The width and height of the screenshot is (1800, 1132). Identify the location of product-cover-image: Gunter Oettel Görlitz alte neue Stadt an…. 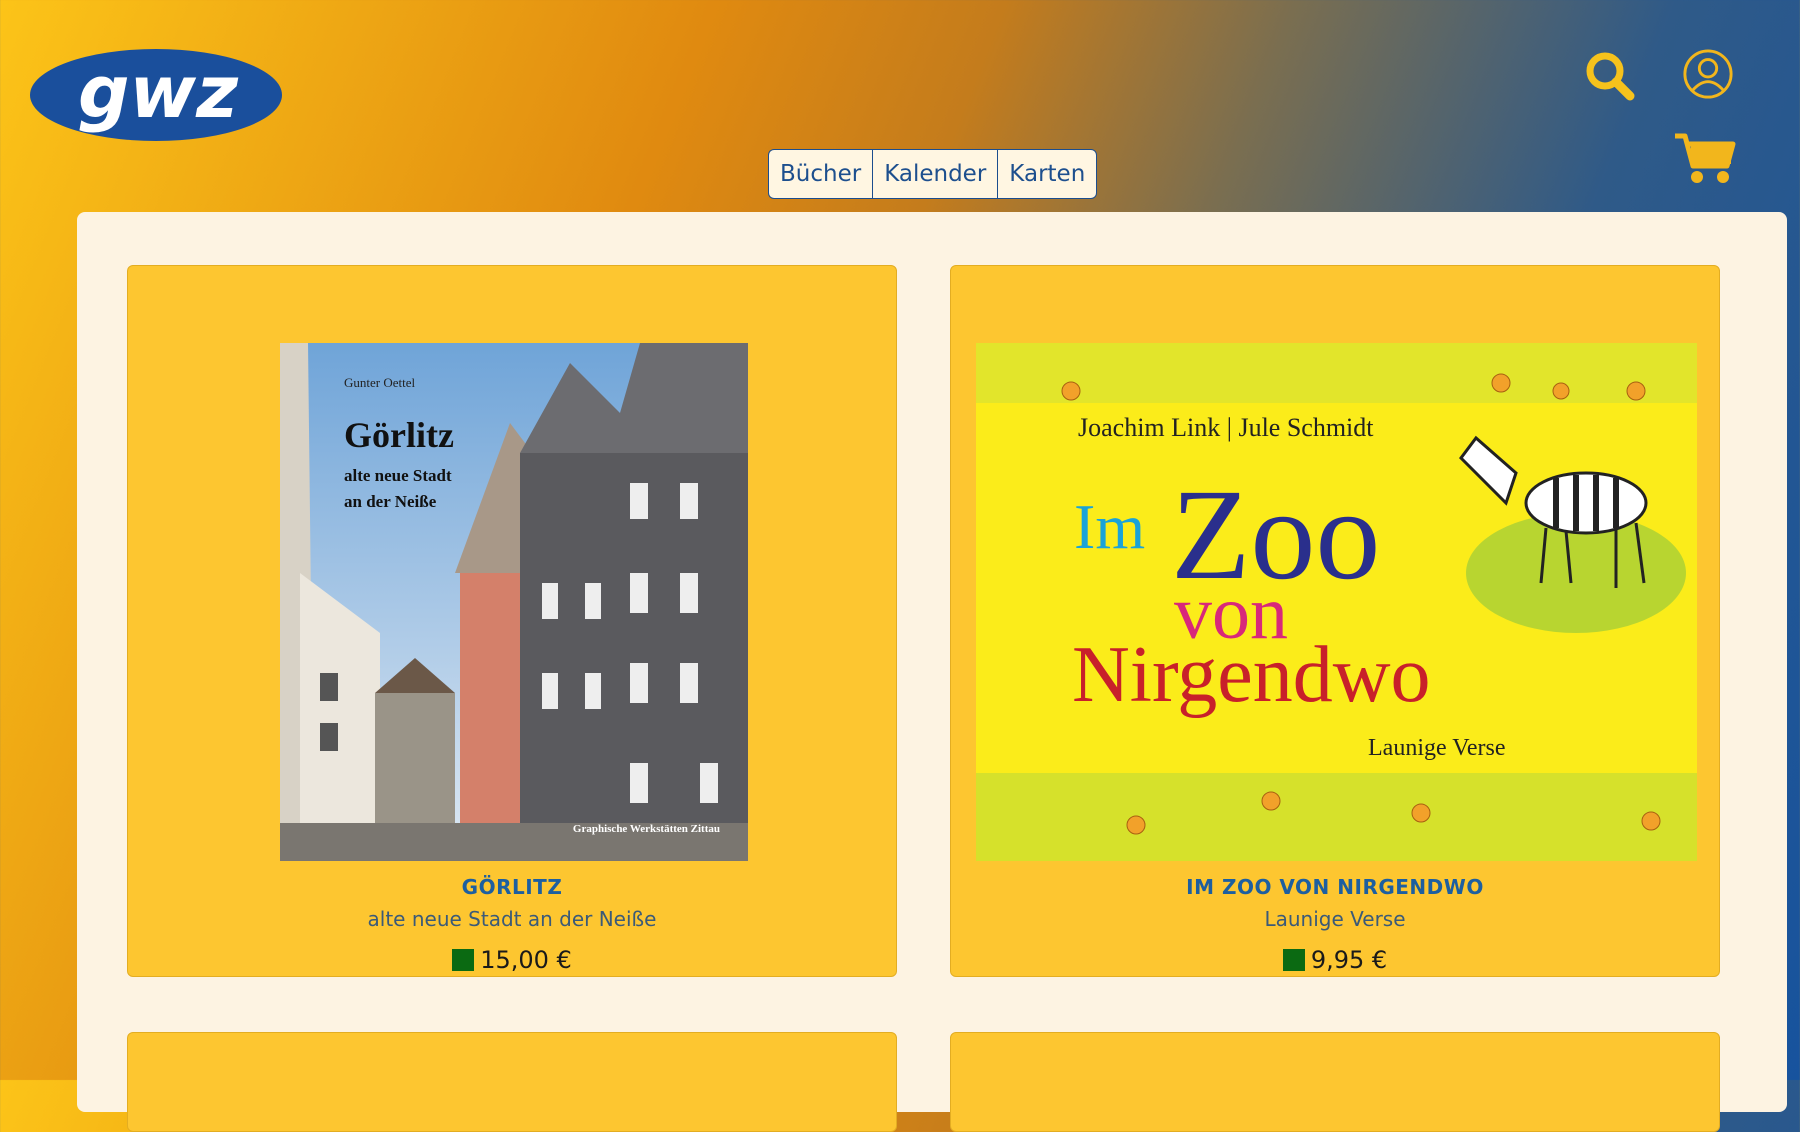
(514, 602).